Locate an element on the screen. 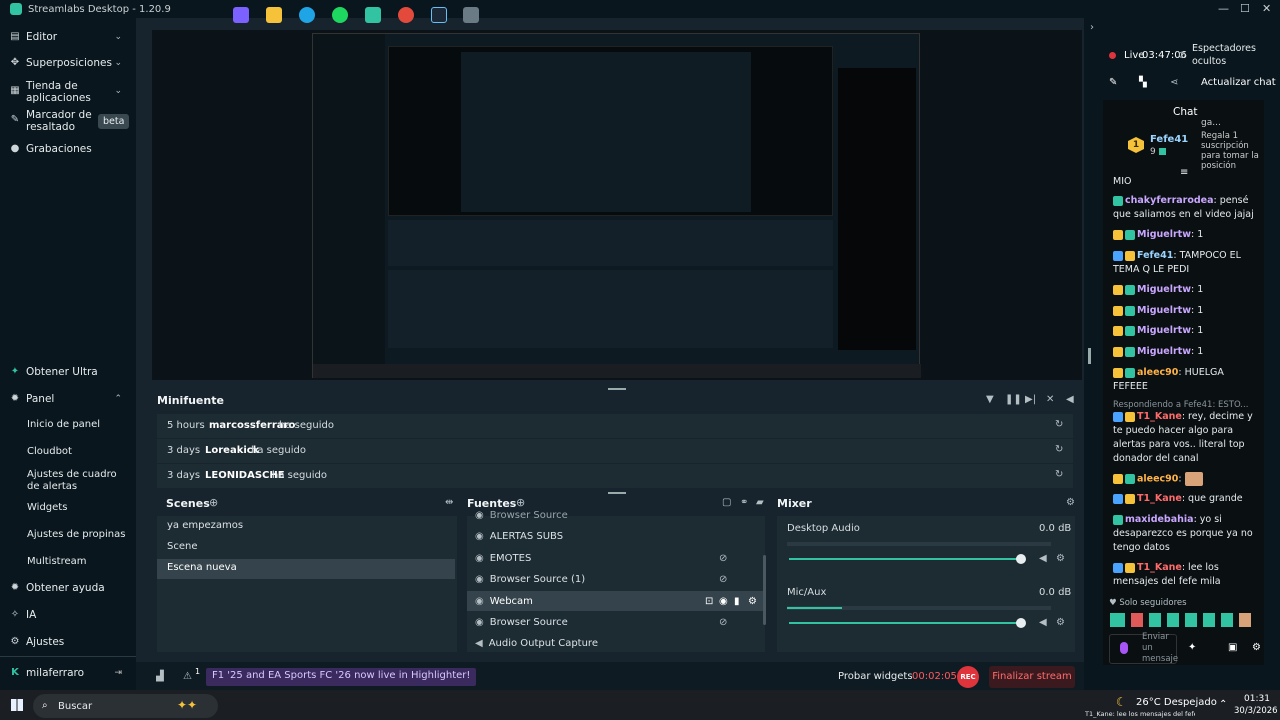 Image resolution: width=1280 pixels, height=720 pixels. chat-username: chakyferrarodea is located at coordinates (1169, 200).